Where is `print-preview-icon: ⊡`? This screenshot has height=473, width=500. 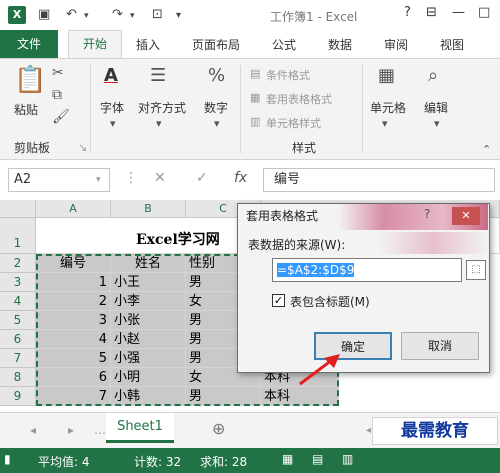 print-preview-icon: ⊡ is located at coordinates (157, 14).